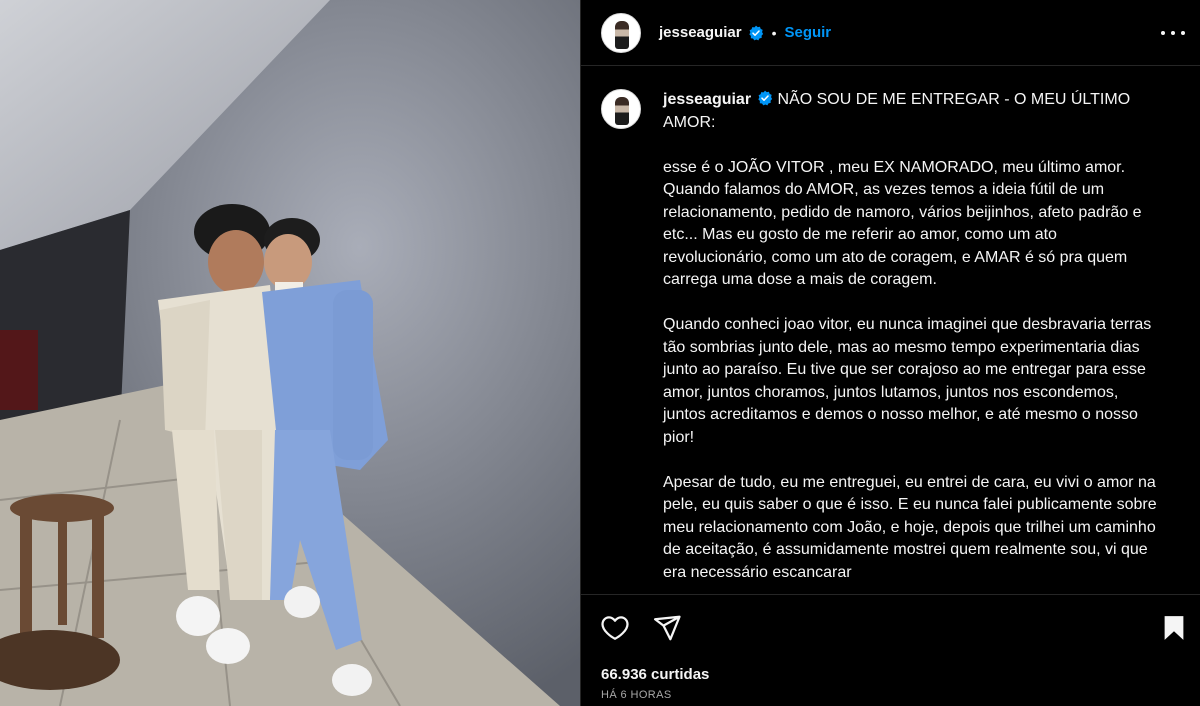  Describe the element at coordinates (1174, 628) in the screenshot. I see `bookmark-icon` at that location.